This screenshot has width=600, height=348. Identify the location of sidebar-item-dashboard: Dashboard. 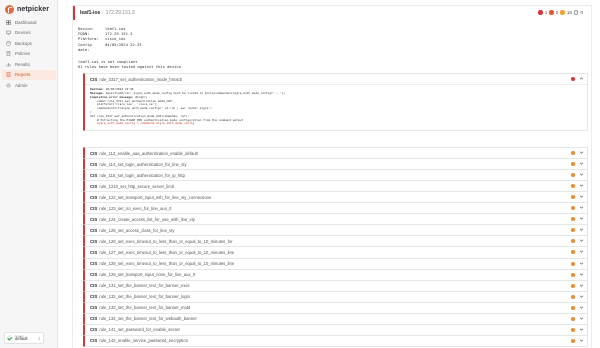
(29, 22).